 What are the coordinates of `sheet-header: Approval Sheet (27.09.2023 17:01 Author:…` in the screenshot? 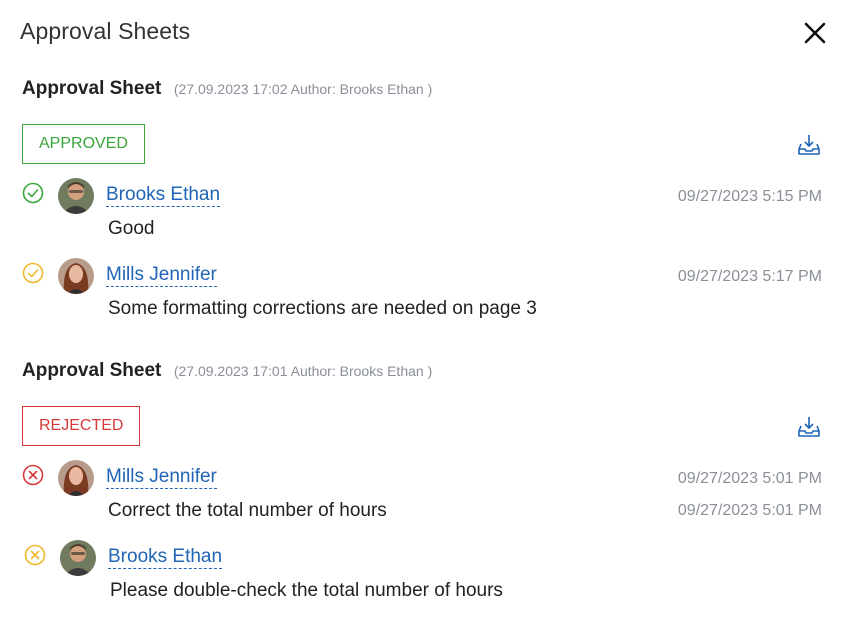 It's located at (227, 371).